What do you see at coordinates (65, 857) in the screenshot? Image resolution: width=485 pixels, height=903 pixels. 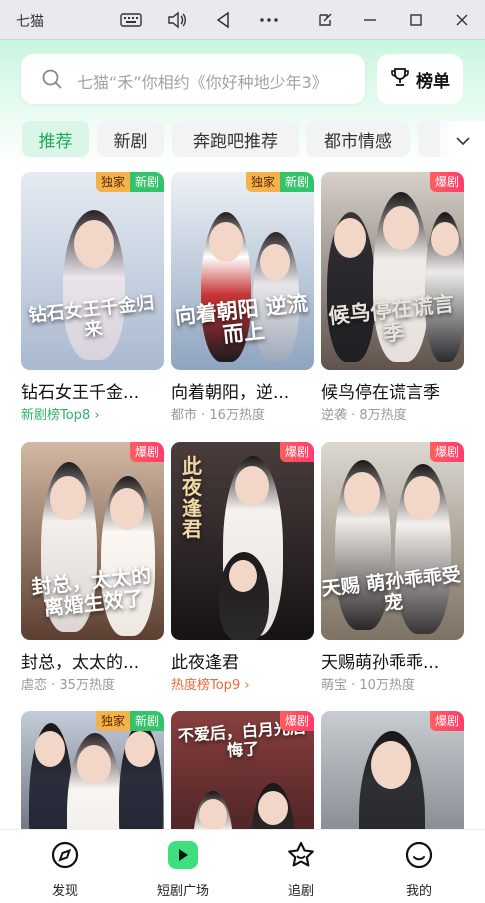 I see `compass-icon` at bounding box center [65, 857].